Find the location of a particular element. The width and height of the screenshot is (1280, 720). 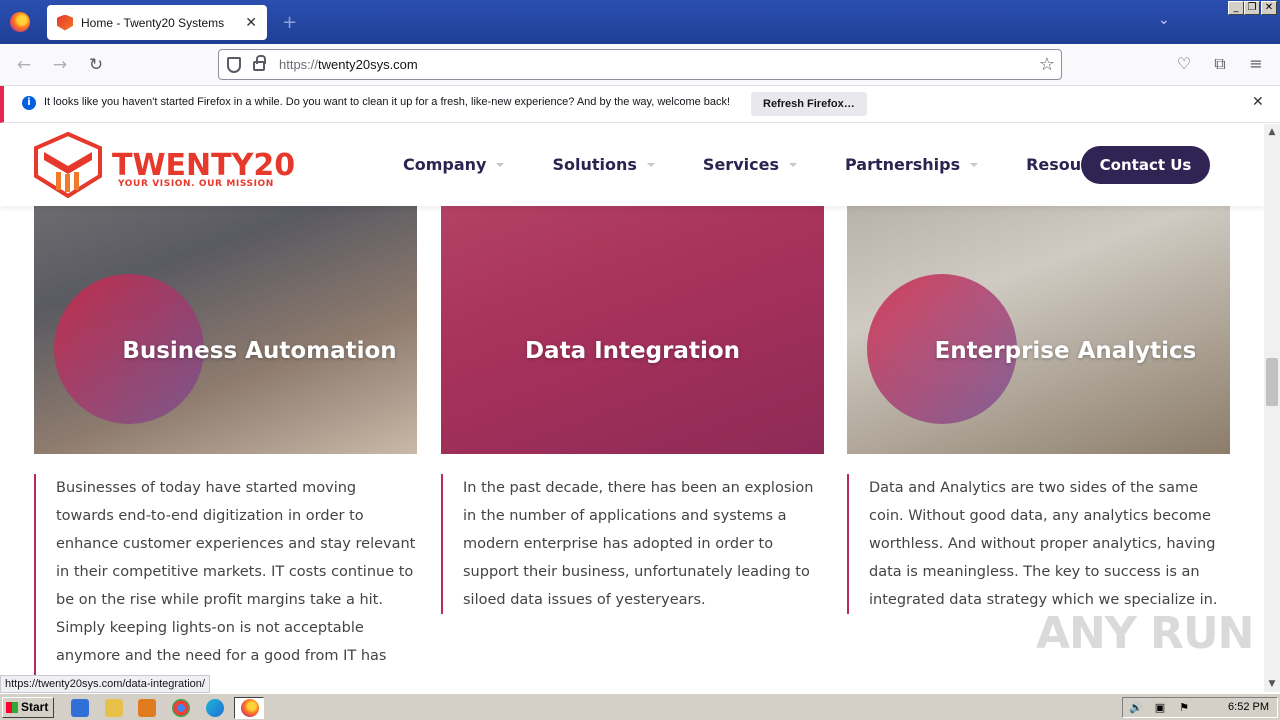

windows-flag-icon is located at coordinates (12, 707).